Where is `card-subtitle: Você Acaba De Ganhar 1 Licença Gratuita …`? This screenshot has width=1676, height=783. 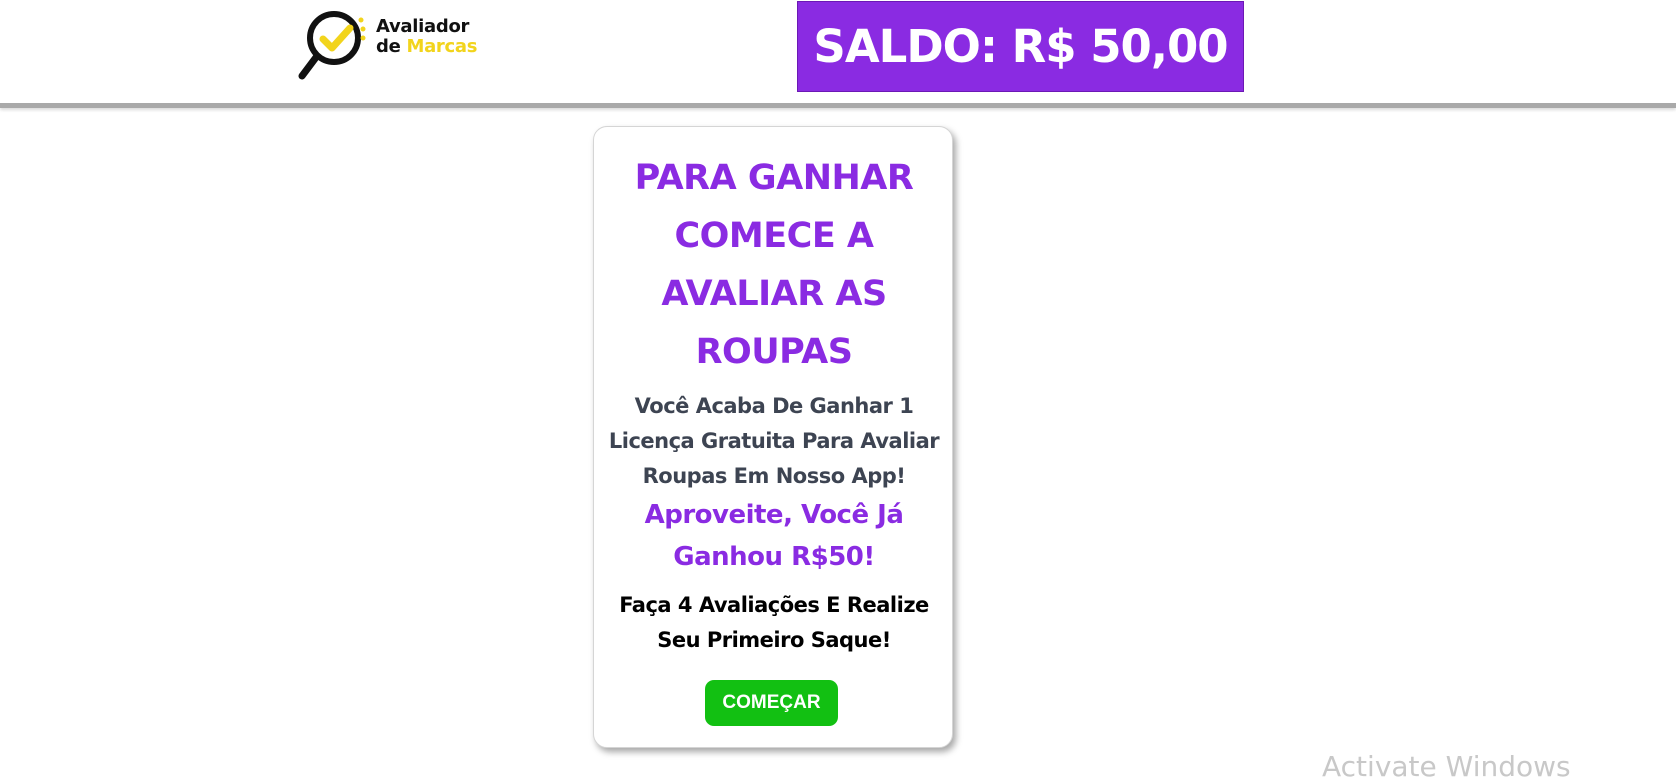 card-subtitle: Você Acaba De Ganhar 1 Licença Gratuita … is located at coordinates (774, 441).